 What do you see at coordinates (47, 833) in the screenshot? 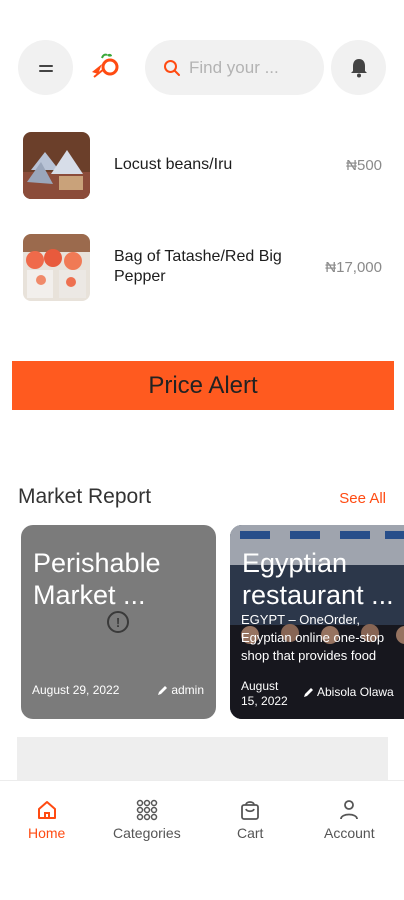
I see `nav-home-label: Home` at bounding box center [47, 833].